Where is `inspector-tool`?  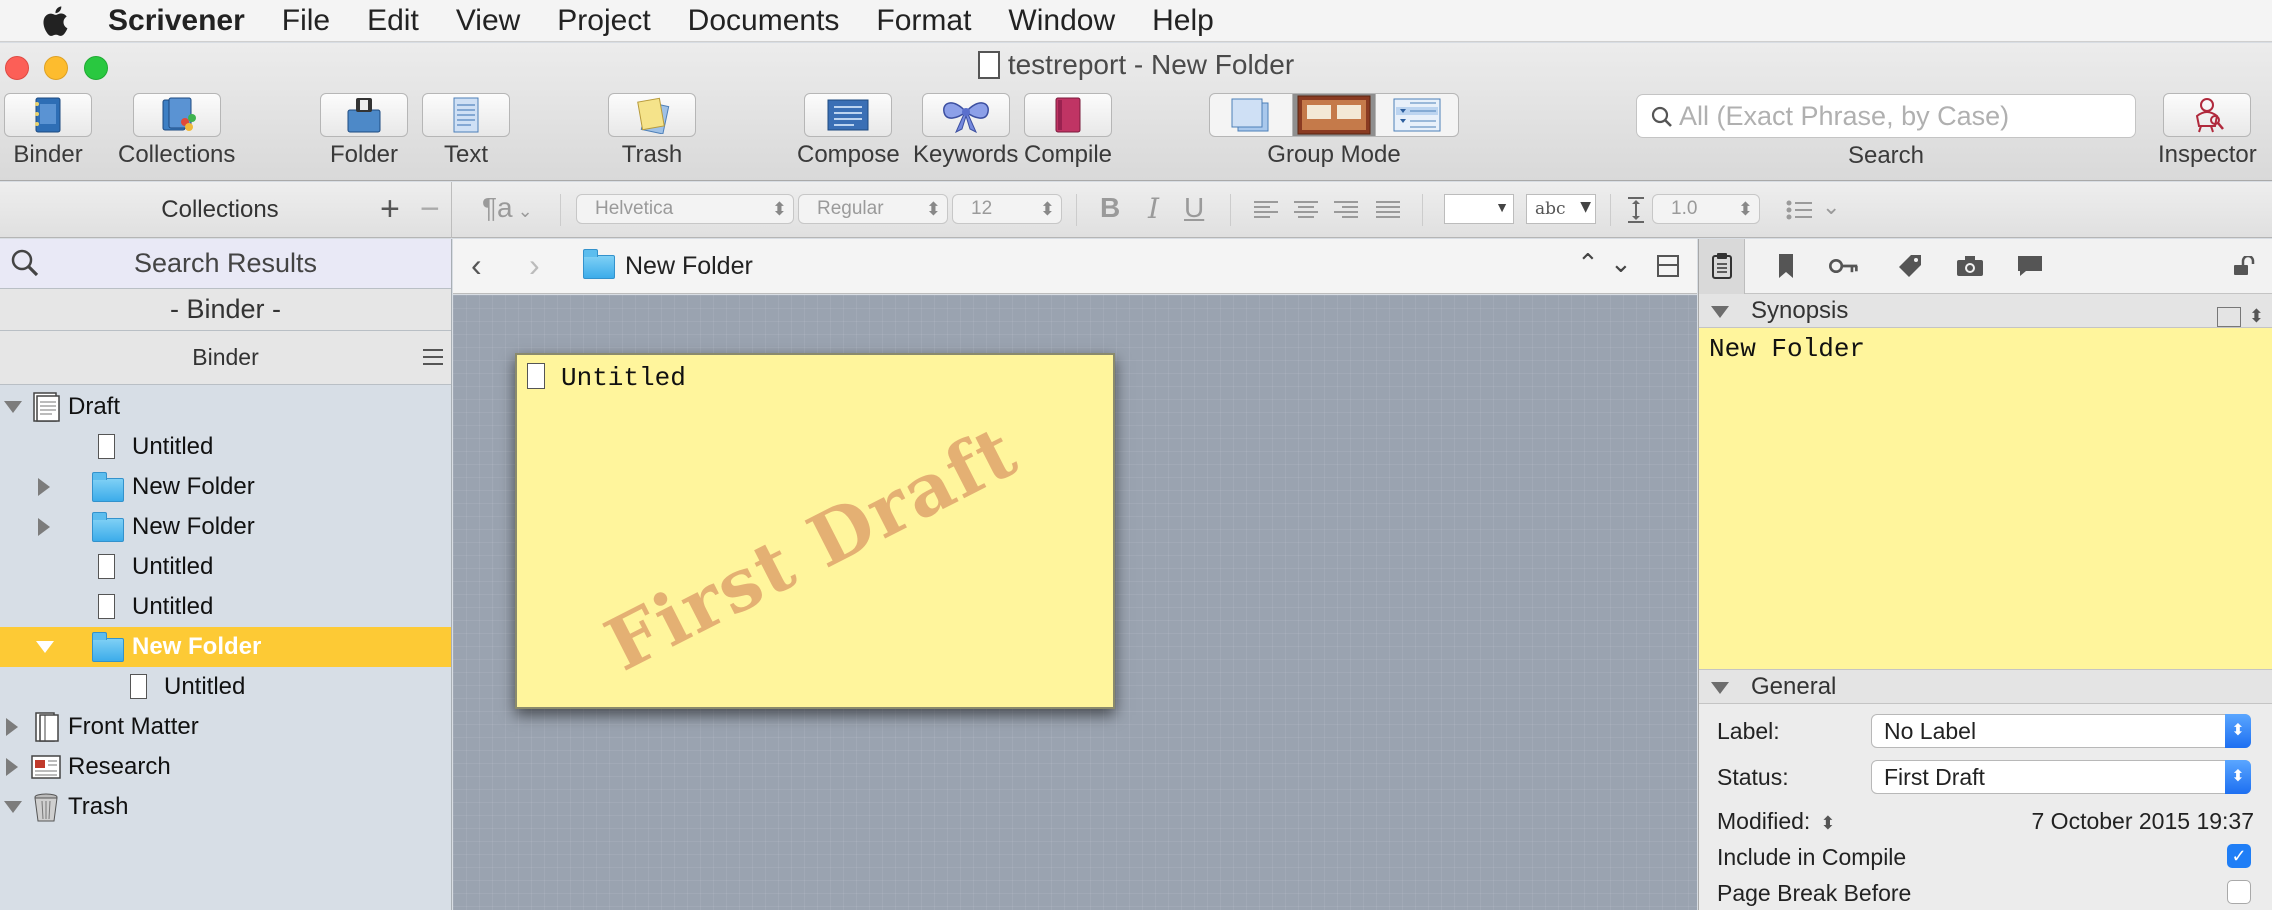 inspector-tool is located at coordinates (2207, 115).